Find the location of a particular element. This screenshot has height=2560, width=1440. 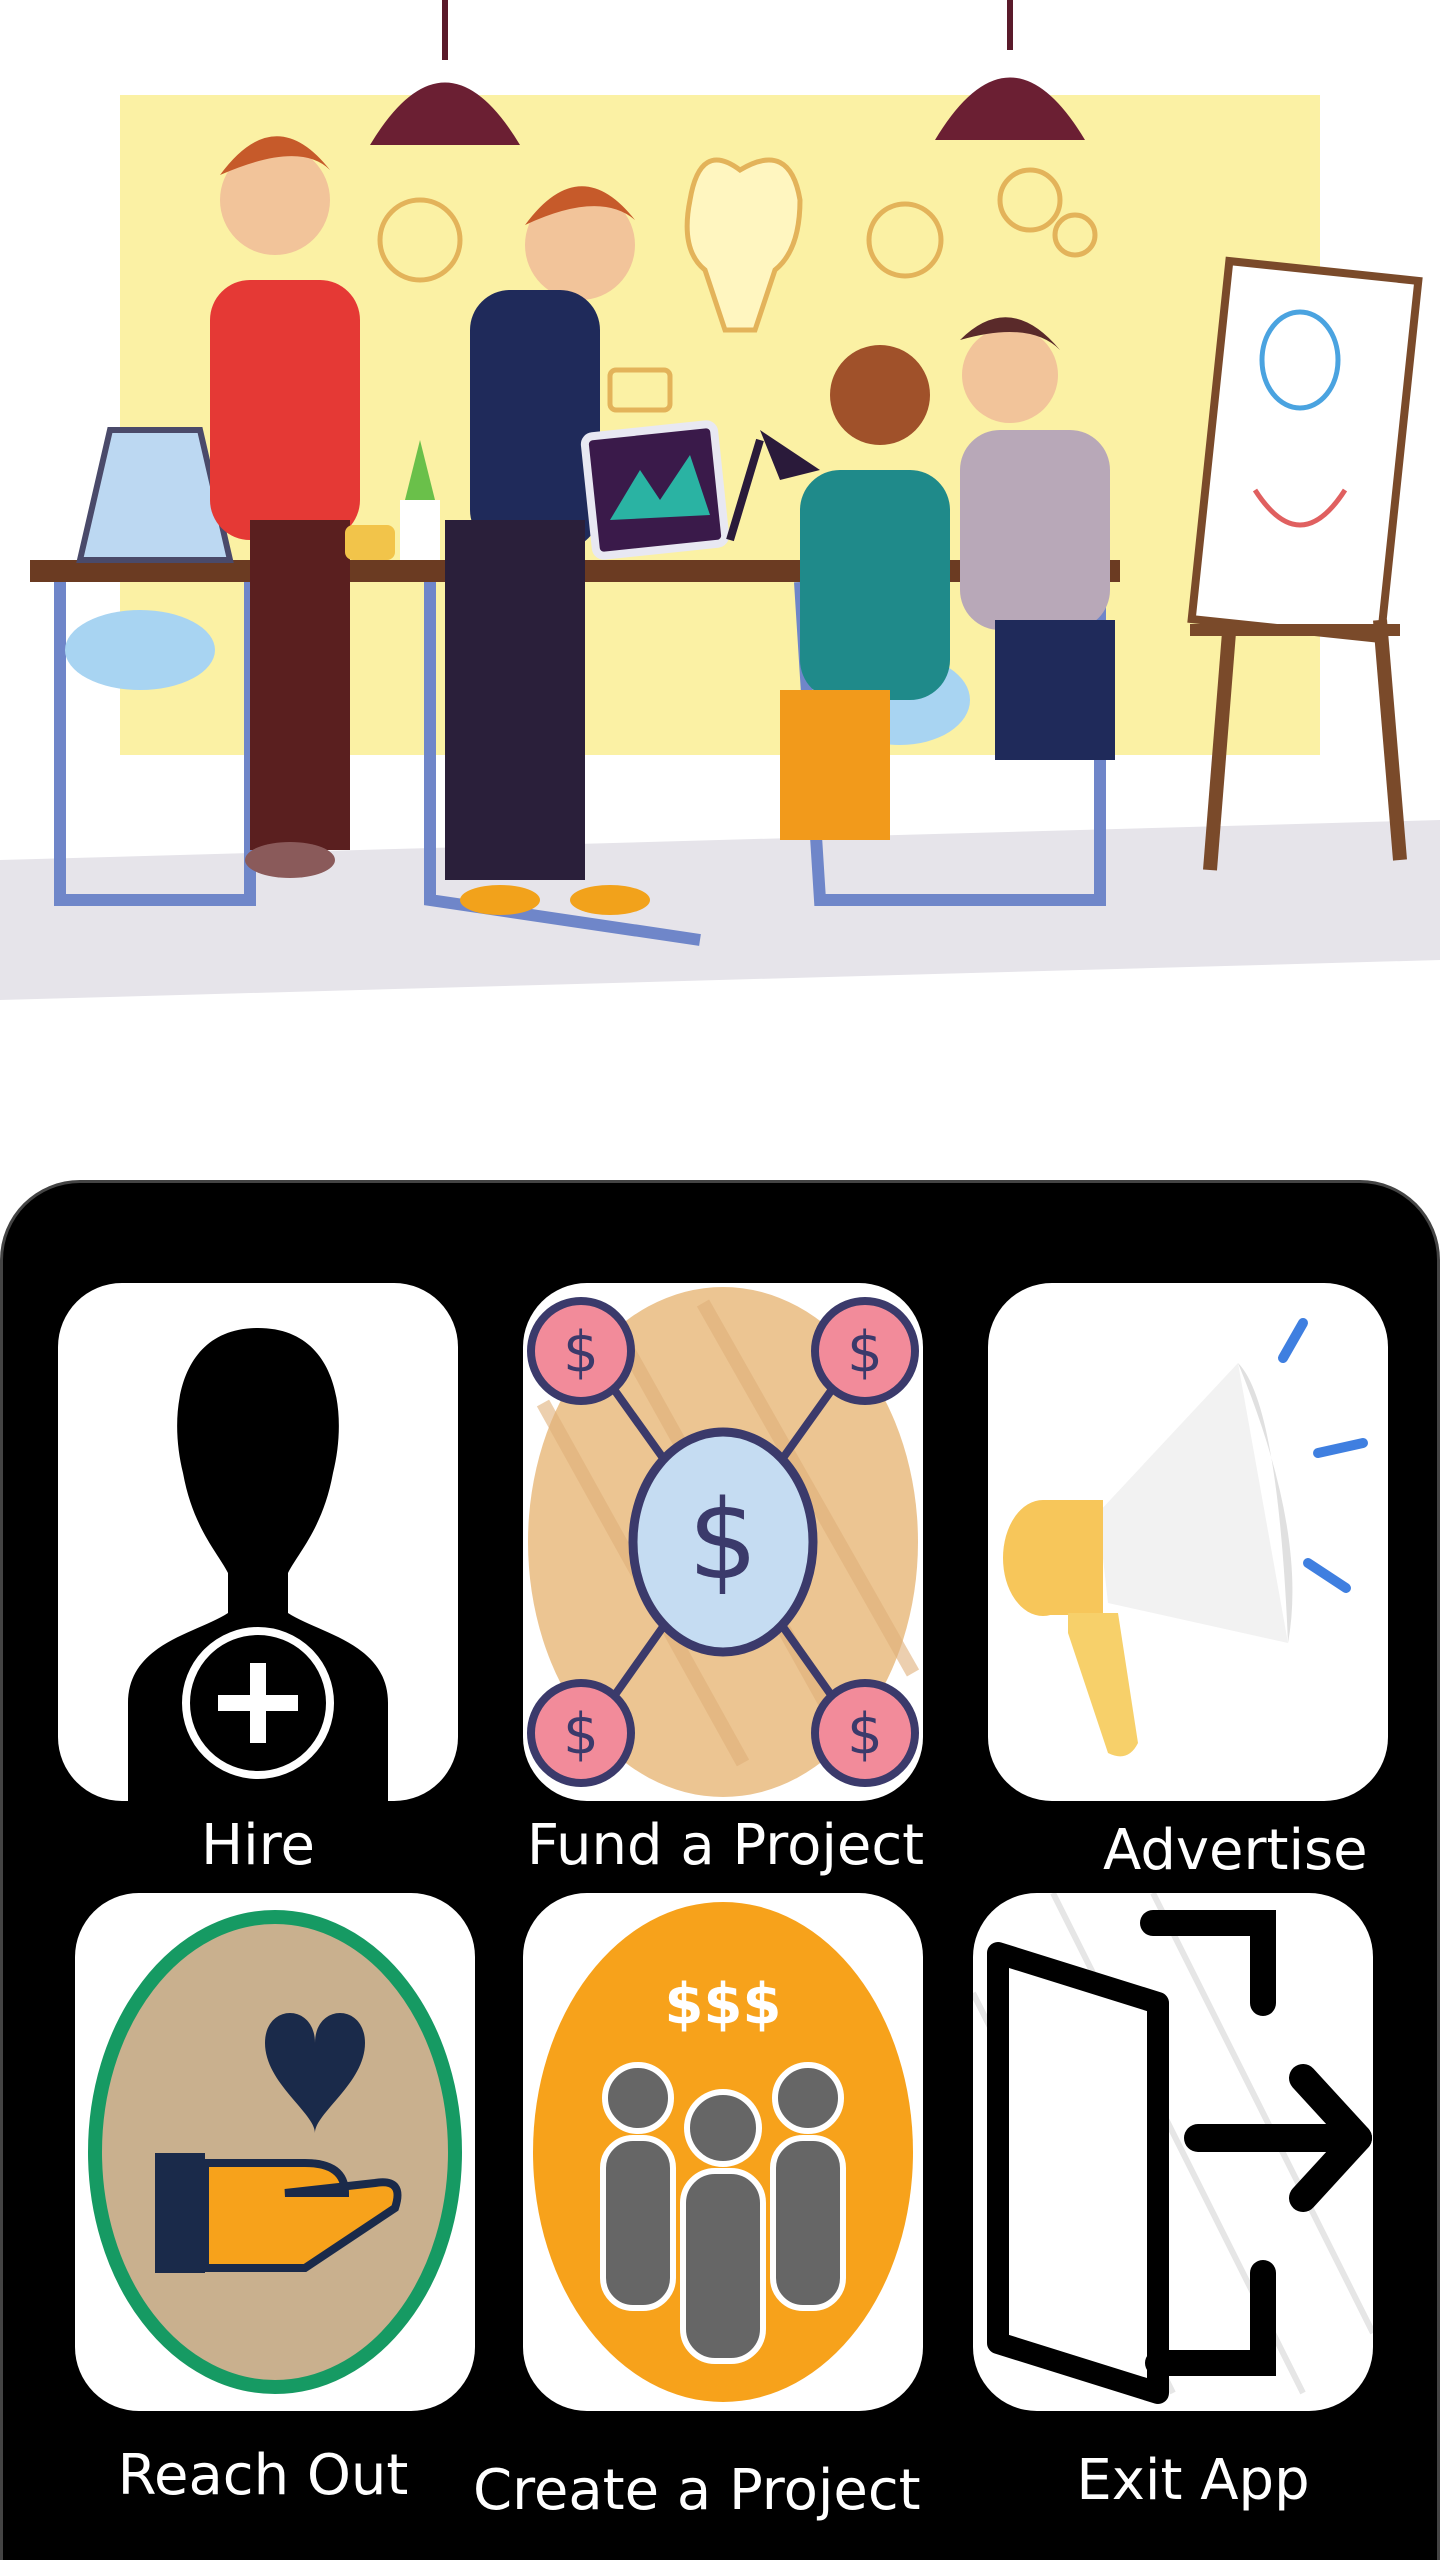

hand-heart-icon is located at coordinates (275, 2152).